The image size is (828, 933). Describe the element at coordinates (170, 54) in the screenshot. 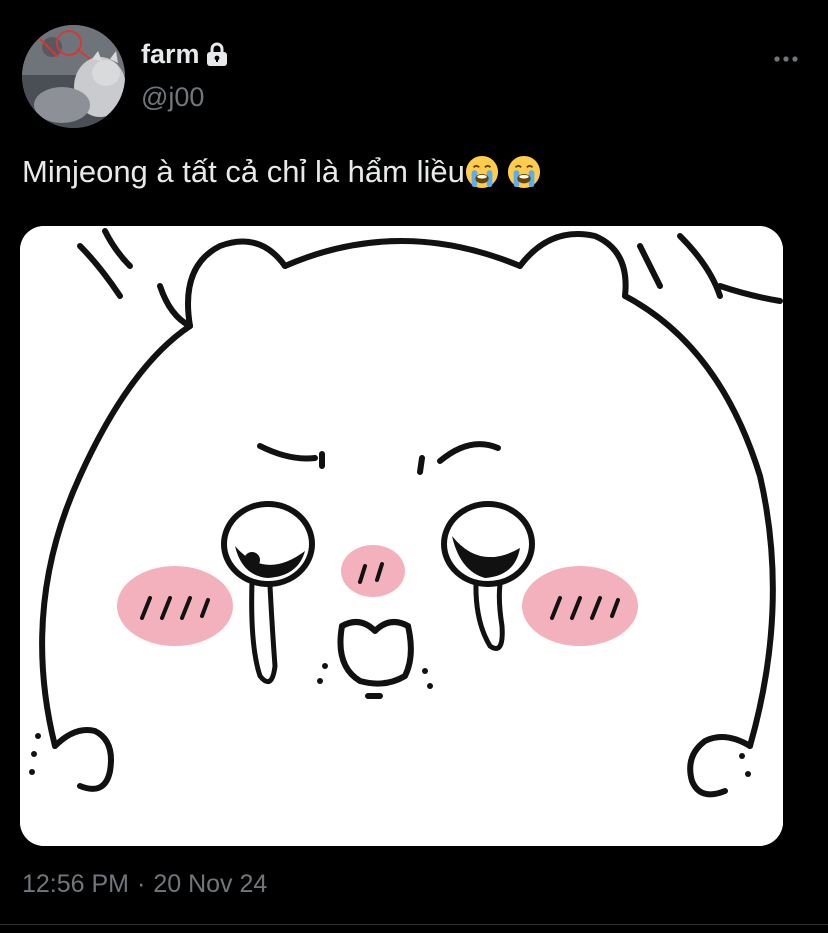

I see `display-name: farm` at that location.